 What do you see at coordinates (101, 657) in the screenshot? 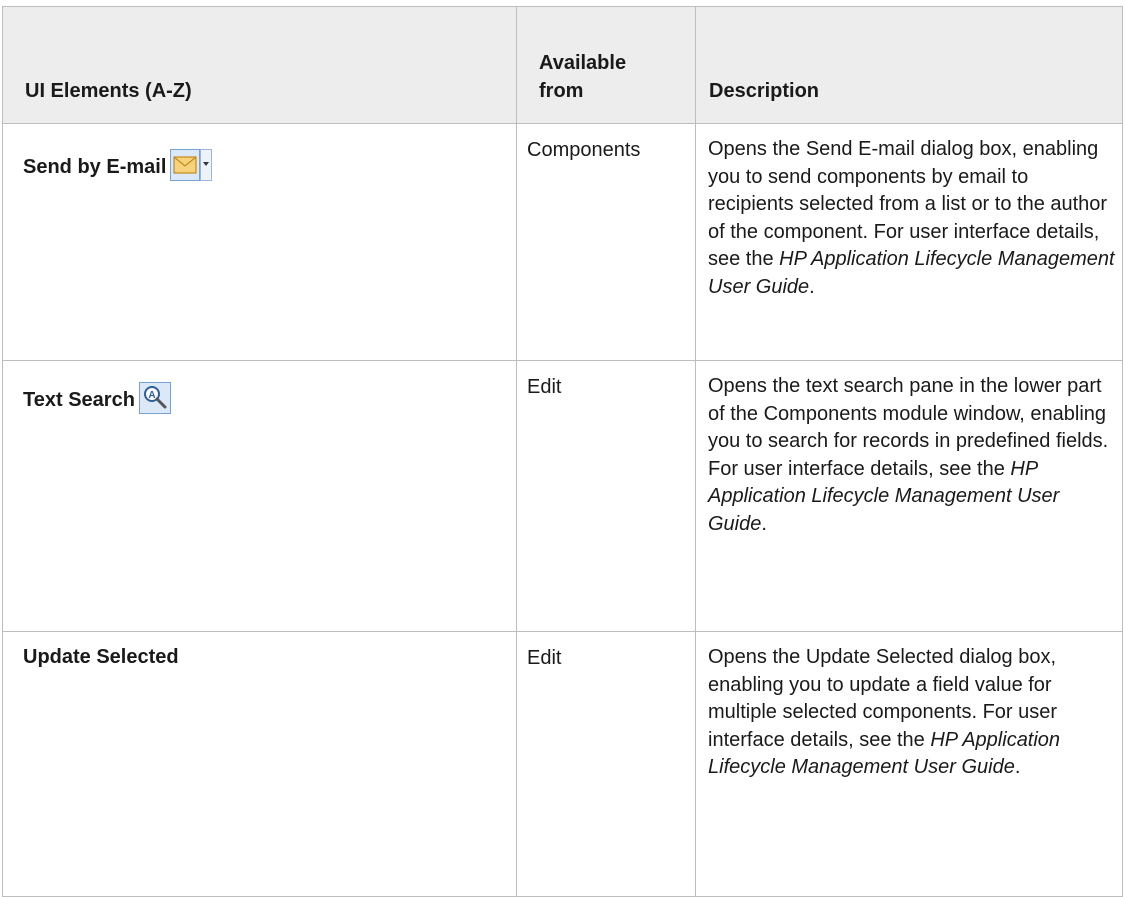
I see `ui-element-name: Update Selected` at bounding box center [101, 657].